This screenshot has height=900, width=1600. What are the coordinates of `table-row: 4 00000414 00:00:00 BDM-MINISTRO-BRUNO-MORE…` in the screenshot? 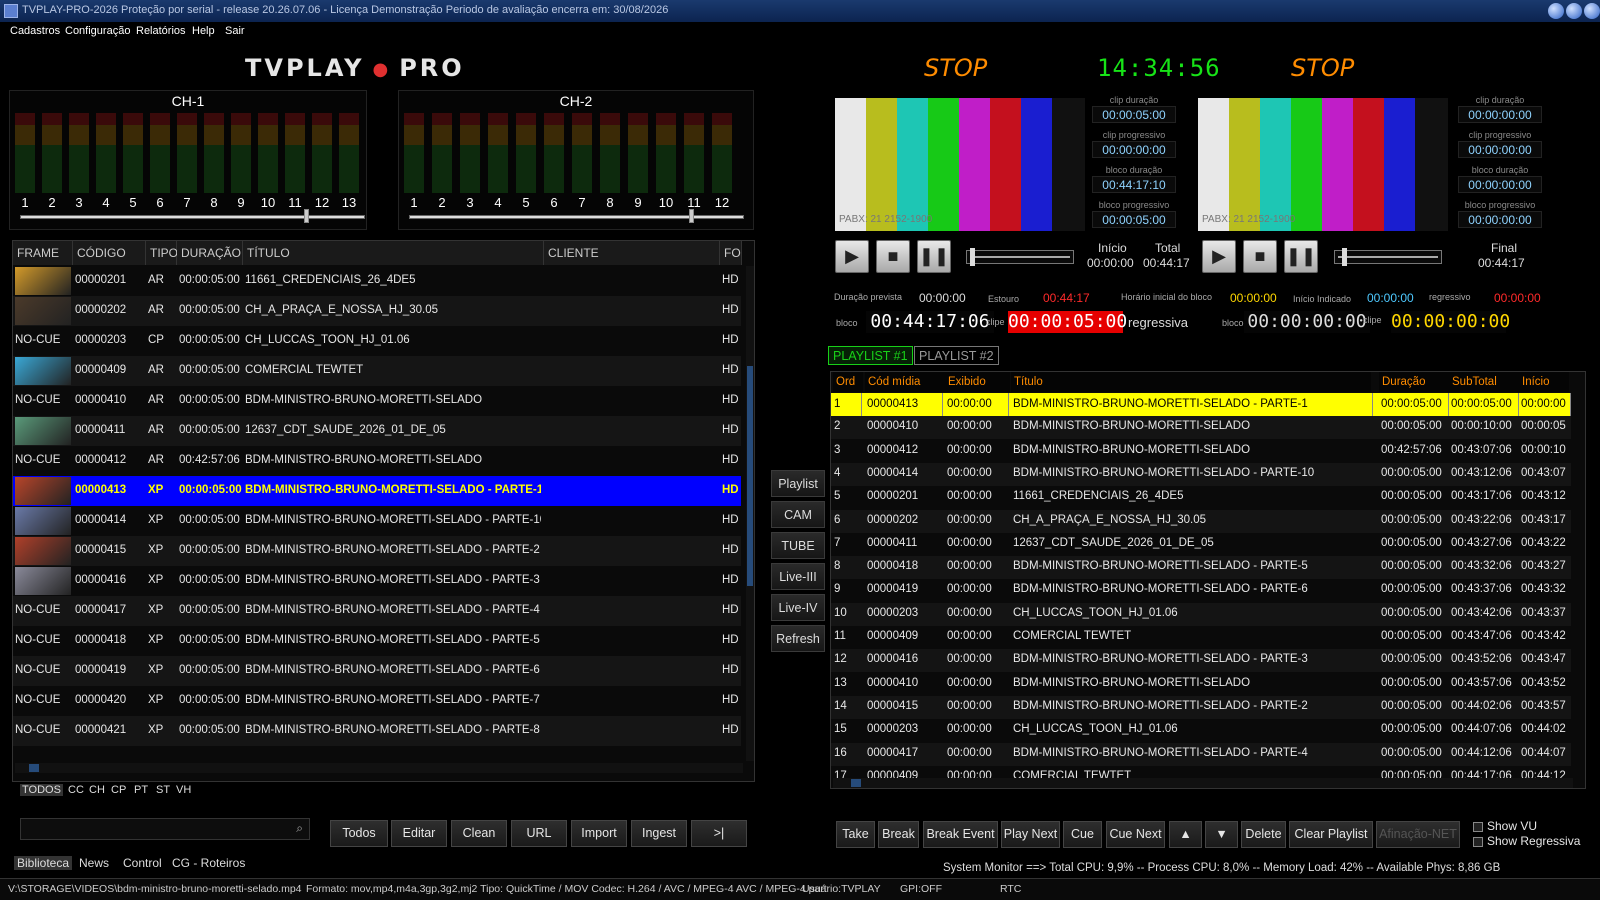 It's located at (1201, 474).